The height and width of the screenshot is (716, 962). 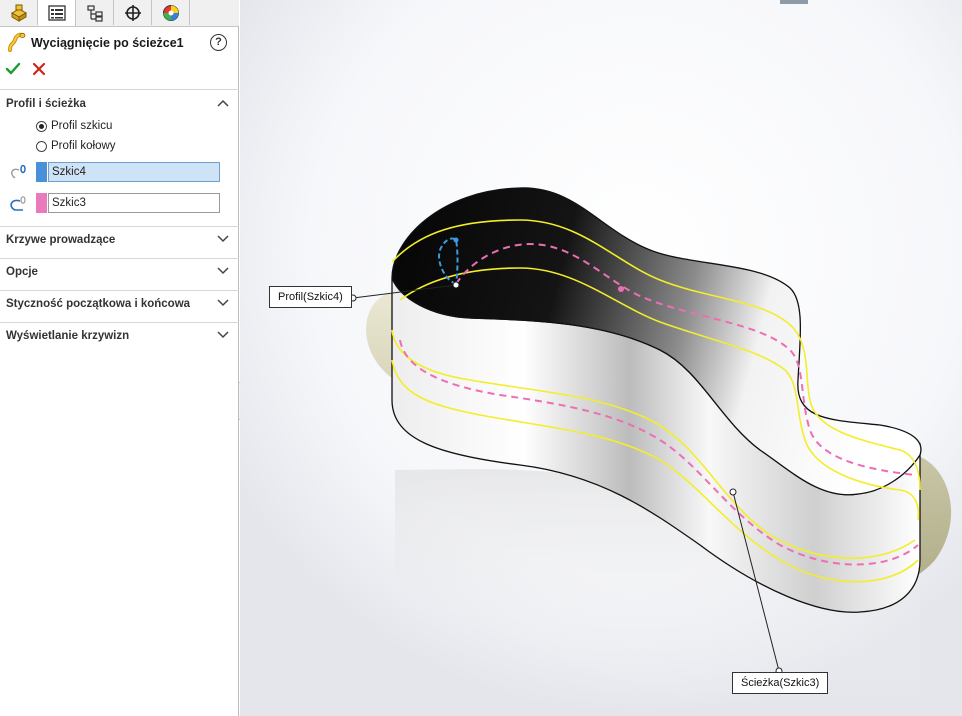 I want to click on group-label: Styczność początkowa i końcowa, so click(x=98, y=304).